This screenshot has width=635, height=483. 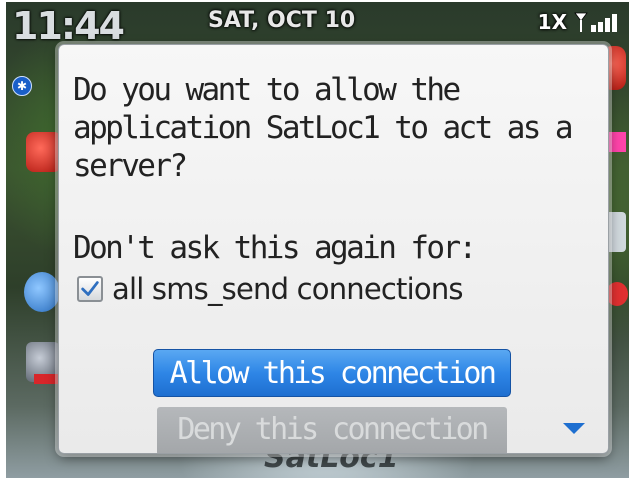 What do you see at coordinates (552, 22) in the screenshot?
I see `network-type: 1X` at bounding box center [552, 22].